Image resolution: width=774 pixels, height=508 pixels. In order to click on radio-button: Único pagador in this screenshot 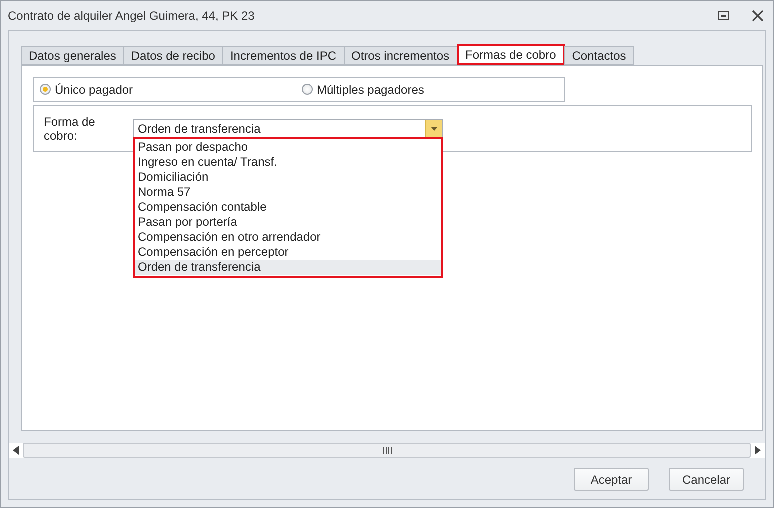, I will do `click(171, 89)`.